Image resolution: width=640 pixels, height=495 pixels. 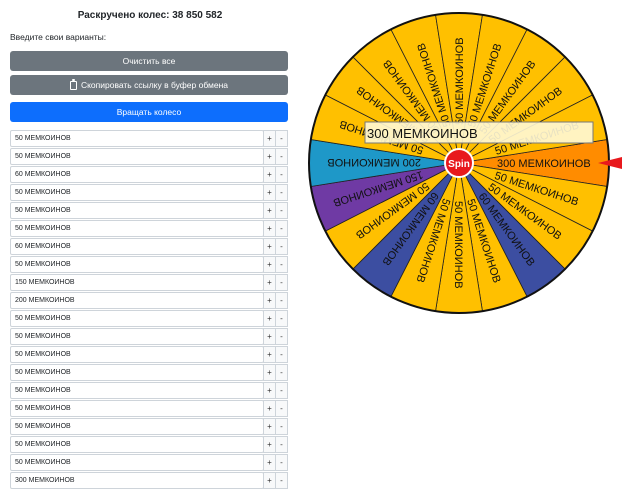 I want to click on result-text: 300 МЕМКОИНОВ, so click(x=422, y=133).